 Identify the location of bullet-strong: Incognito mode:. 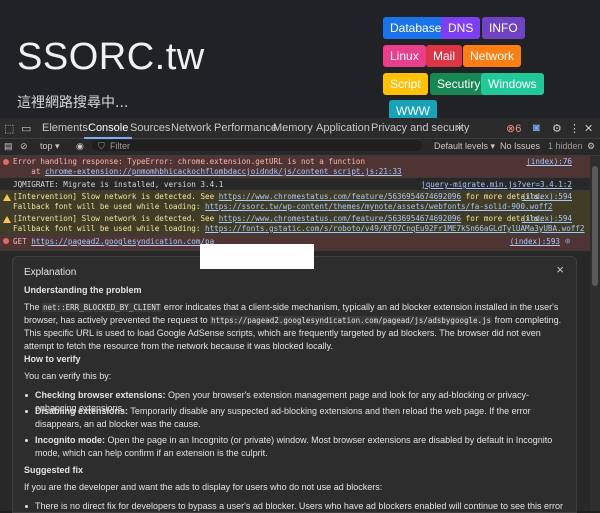
(70, 440).